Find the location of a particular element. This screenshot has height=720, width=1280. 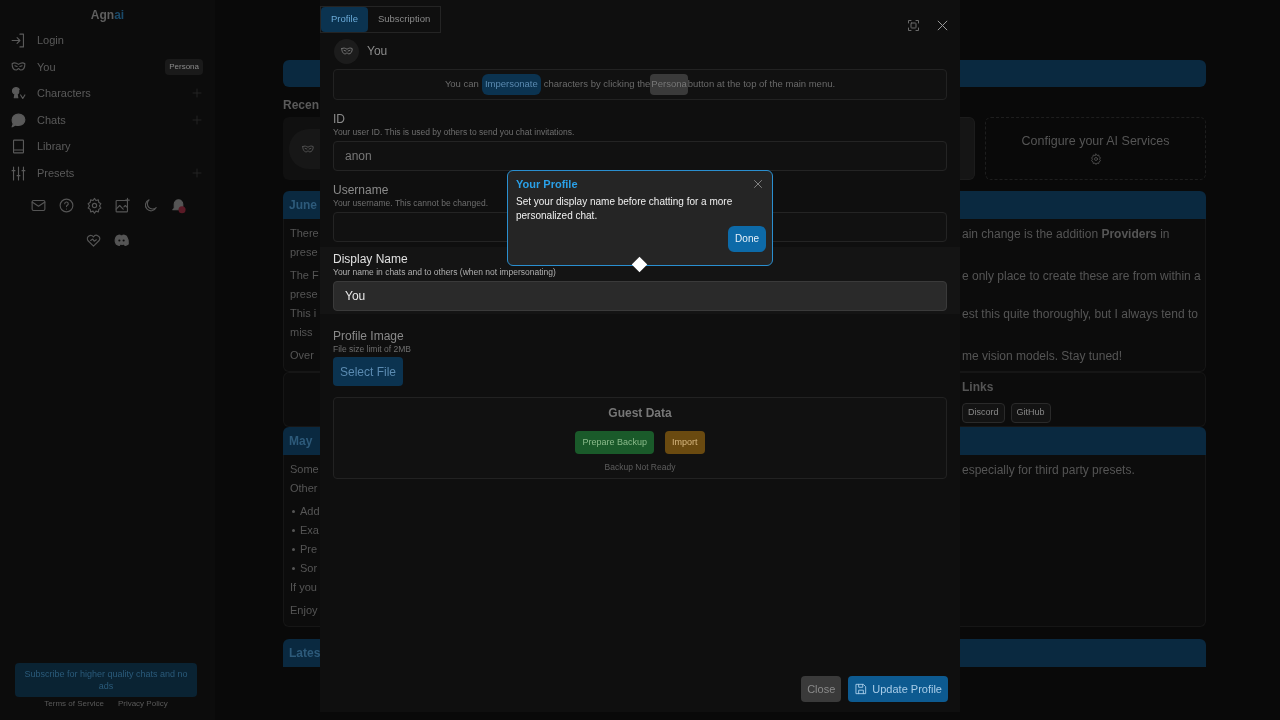

help-text: Your username. This cannot be changed. is located at coordinates (410, 203).